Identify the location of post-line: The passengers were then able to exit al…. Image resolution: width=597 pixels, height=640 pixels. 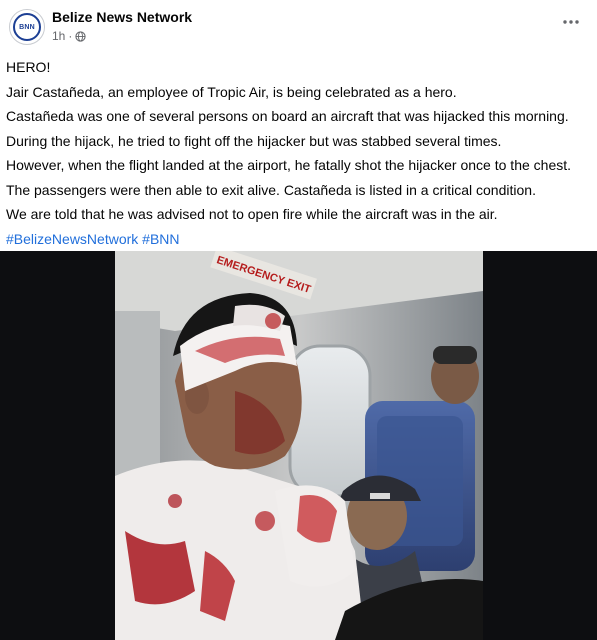
(271, 189).